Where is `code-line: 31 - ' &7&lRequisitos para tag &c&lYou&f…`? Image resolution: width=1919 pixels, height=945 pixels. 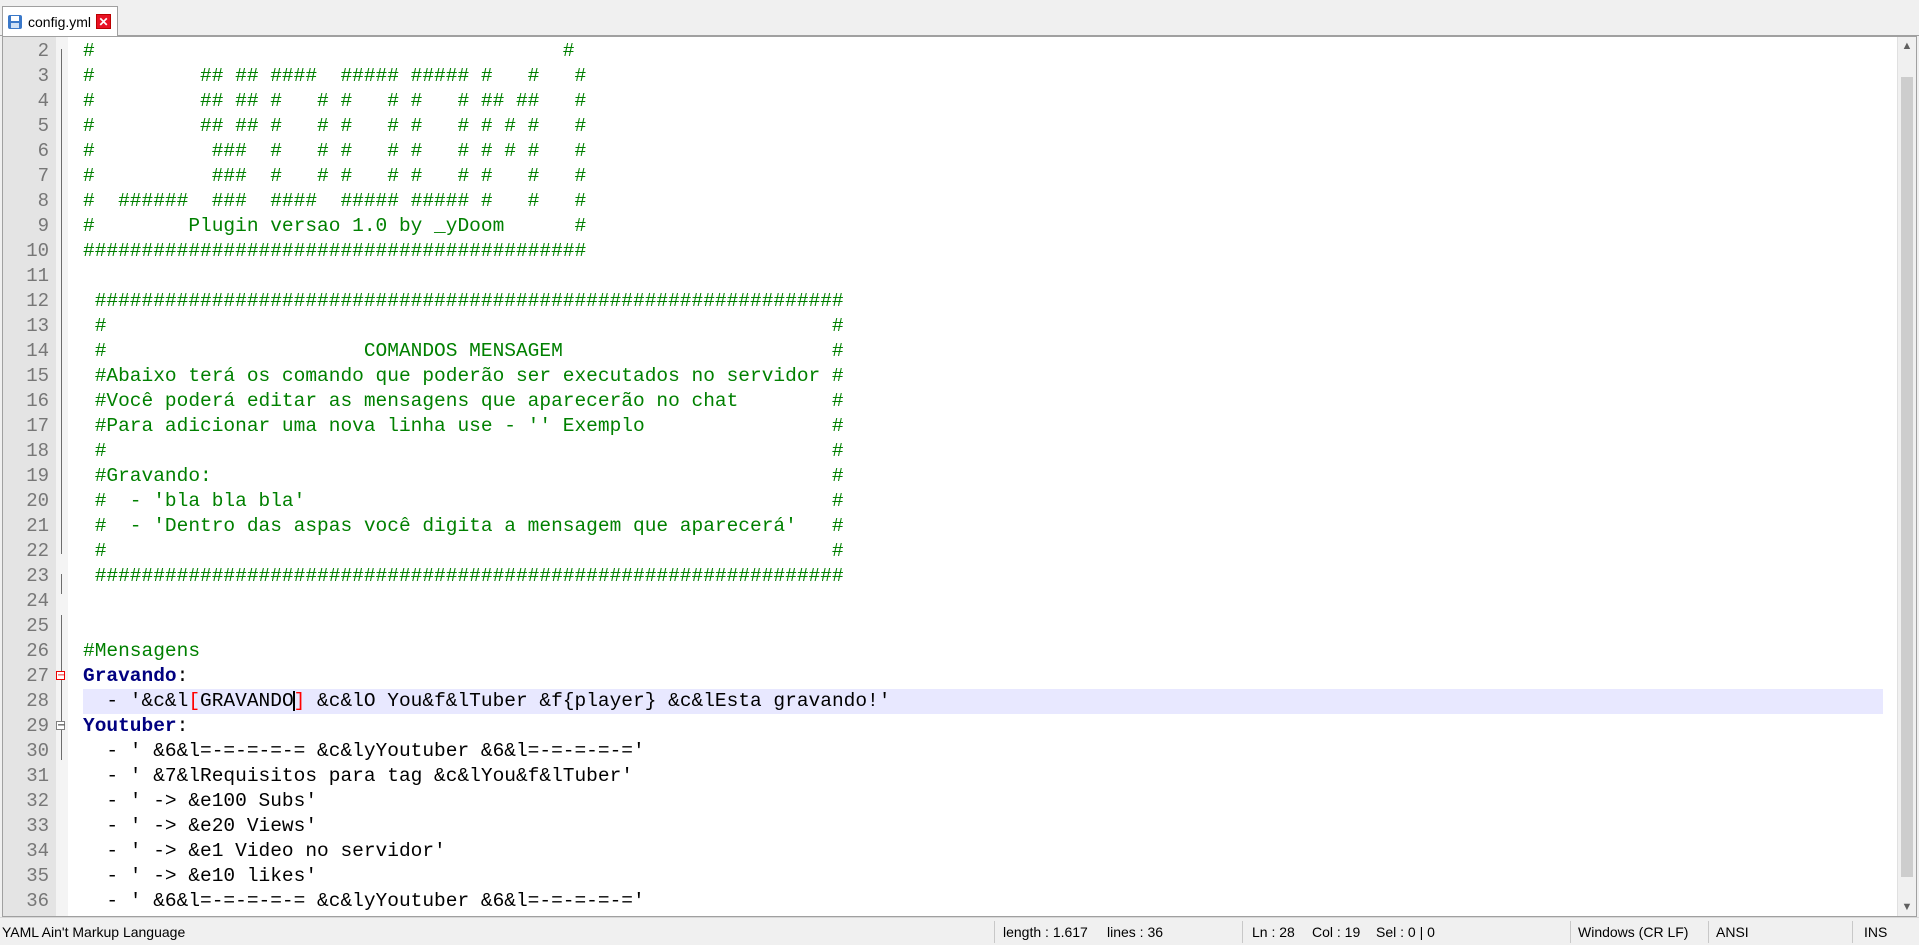
code-line: 31 - ' &7&lRequisitos para tag &c&lYou&f… is located at coordinates (943, 776).